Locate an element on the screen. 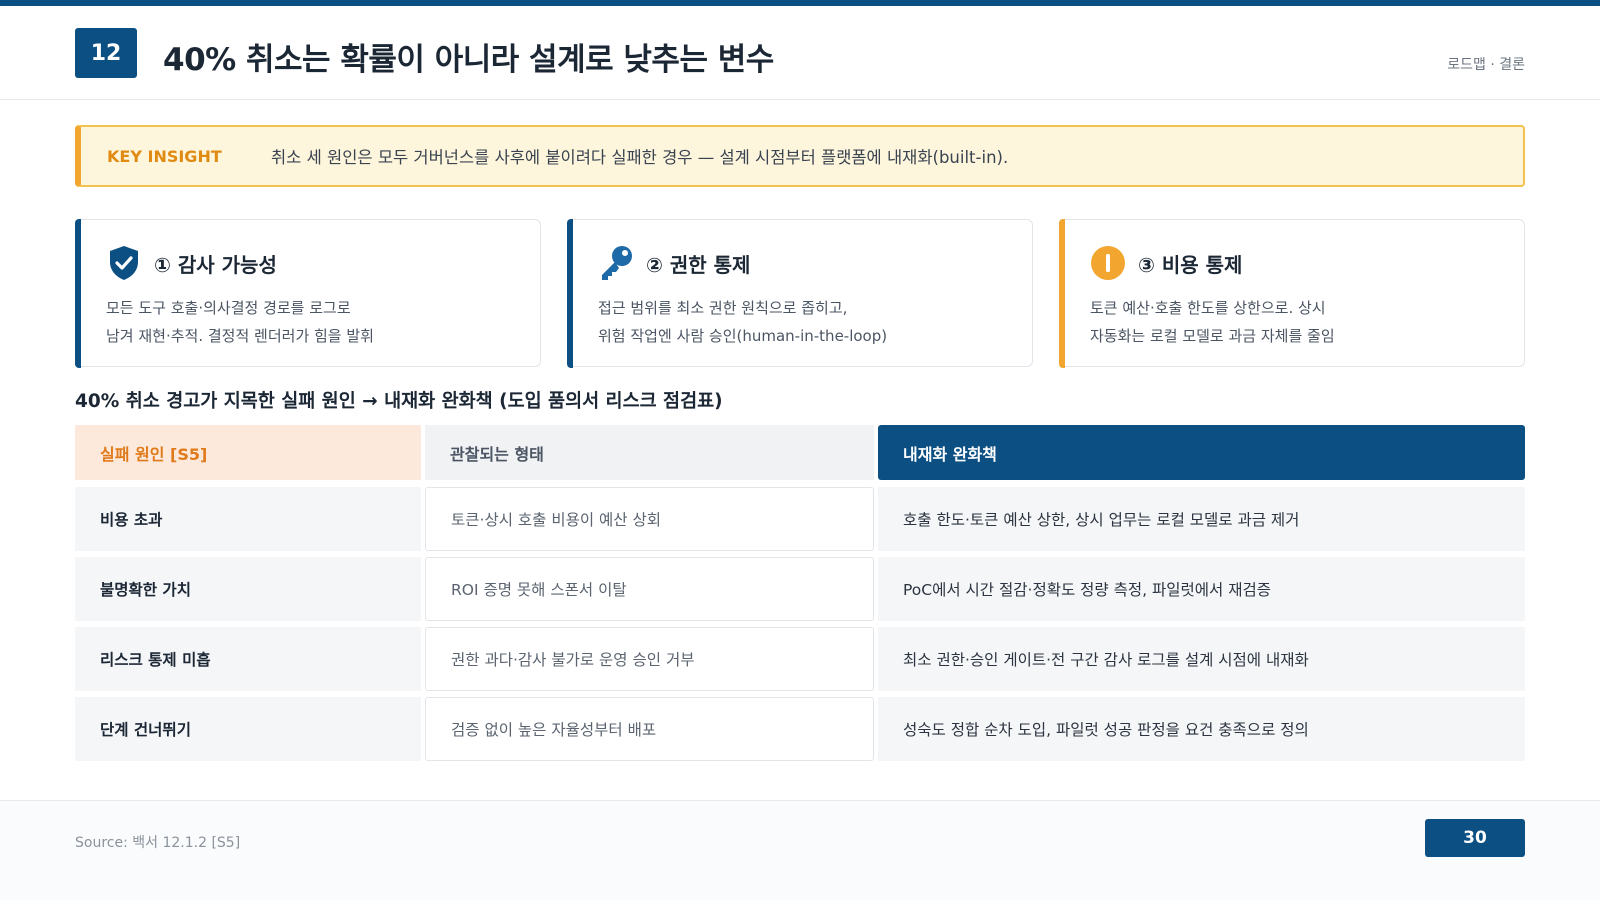 The image size is (1600, 900). table-cell-cause: 비용 초과 is located at coordinates (248, 519).